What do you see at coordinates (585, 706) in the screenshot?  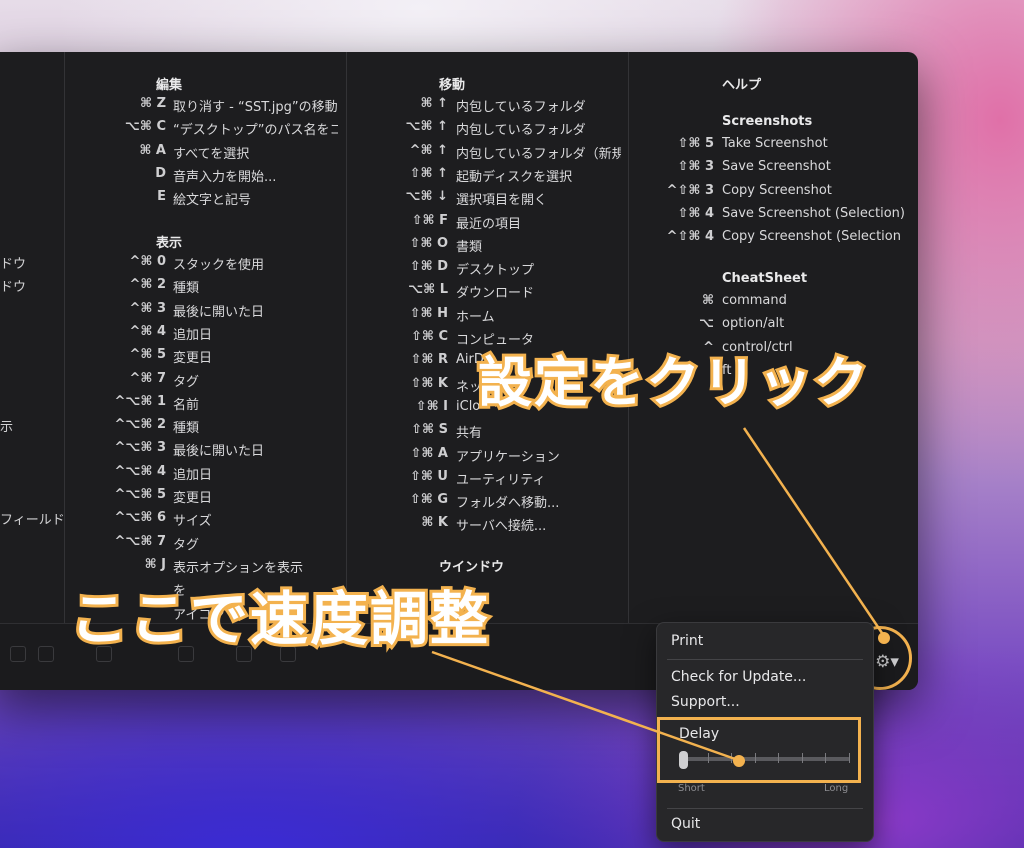 I see `annotation-line-slider` at bounding box center [585, 706].